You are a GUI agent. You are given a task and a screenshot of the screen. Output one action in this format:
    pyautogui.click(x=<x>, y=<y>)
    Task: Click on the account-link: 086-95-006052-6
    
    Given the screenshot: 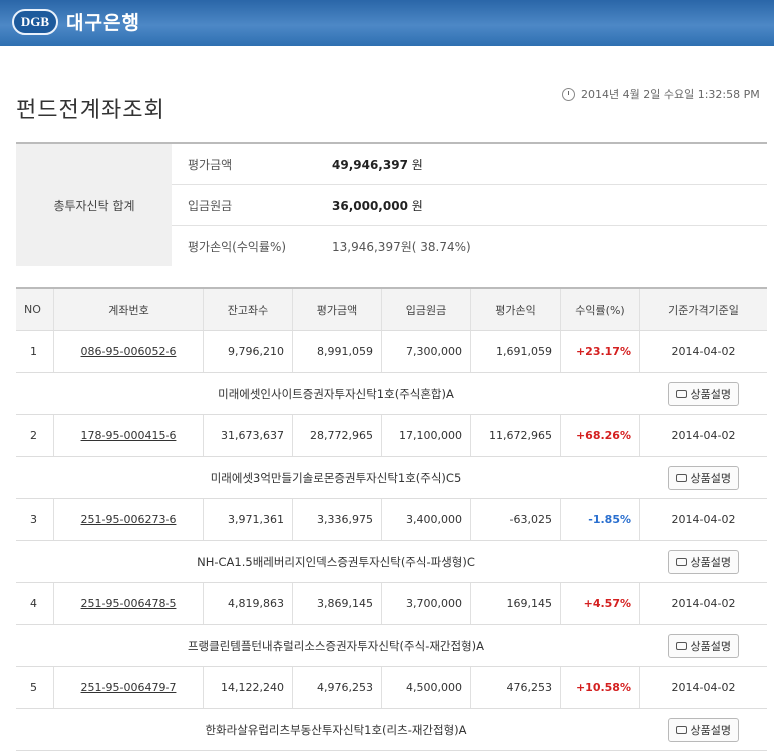 What is the action you would take?
    pyautogui.click(x=129, y=351)
    